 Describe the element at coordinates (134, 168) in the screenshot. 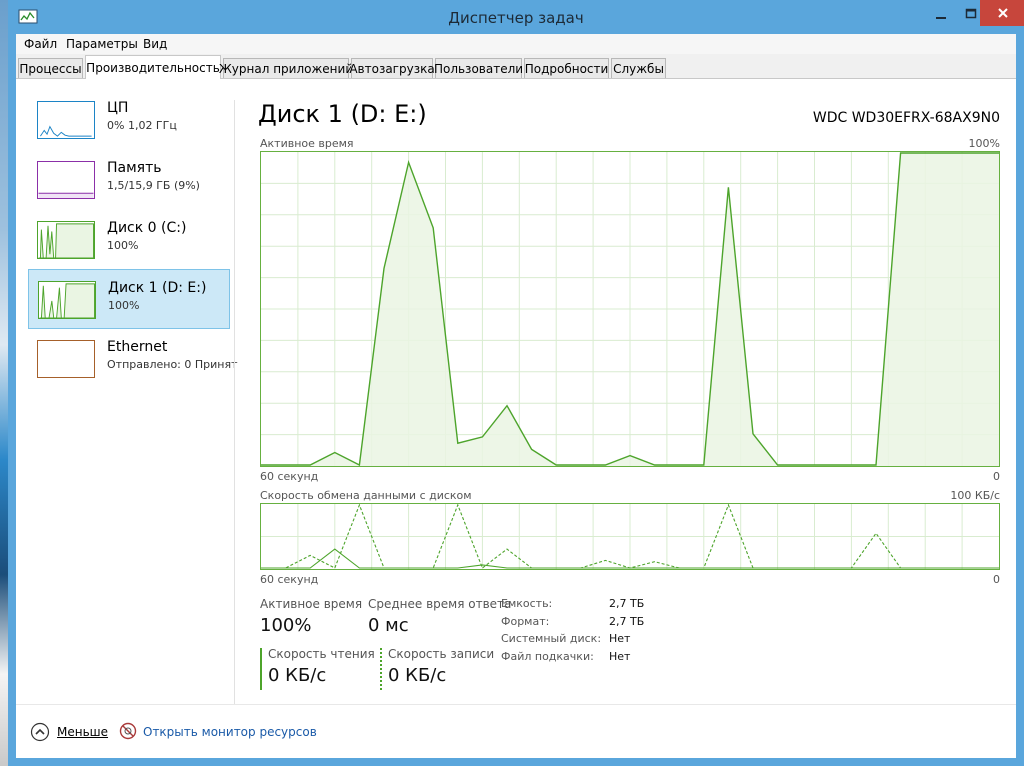

I see `sidebar-item-label: Память` at that location.